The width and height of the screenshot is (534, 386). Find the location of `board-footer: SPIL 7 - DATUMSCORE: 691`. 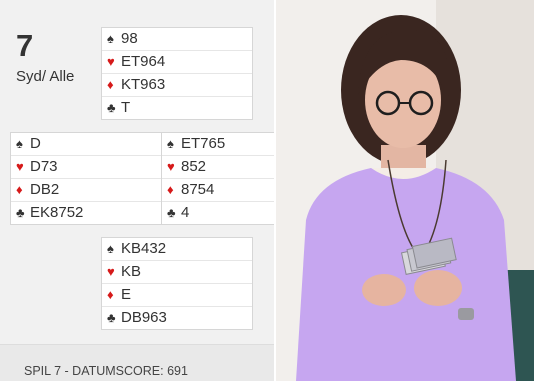

board-footer: SPIL 7 - DATUMSCORE: 691 is located at coordinates (137, 362).